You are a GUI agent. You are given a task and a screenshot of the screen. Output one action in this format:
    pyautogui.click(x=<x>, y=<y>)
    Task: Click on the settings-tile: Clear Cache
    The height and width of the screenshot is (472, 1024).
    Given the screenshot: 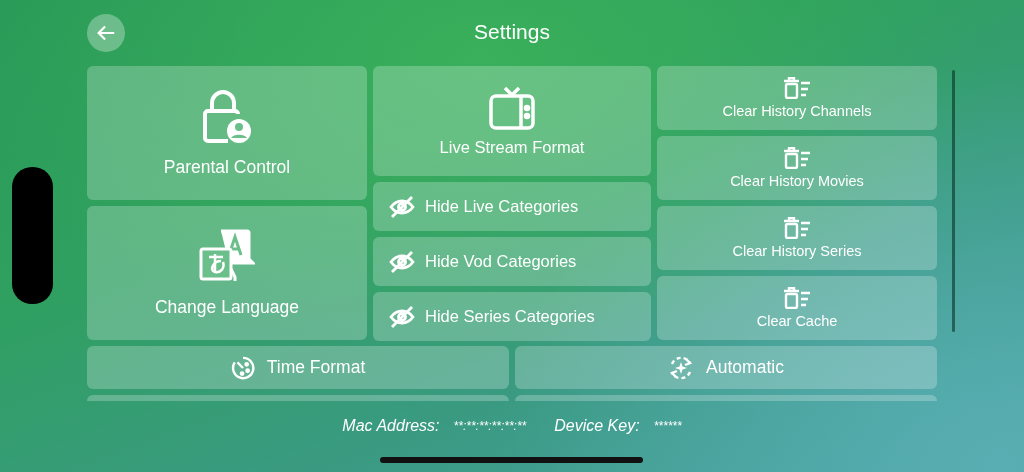 What is the action you would take?
    pyautogui.click(x=797, y=308)
    